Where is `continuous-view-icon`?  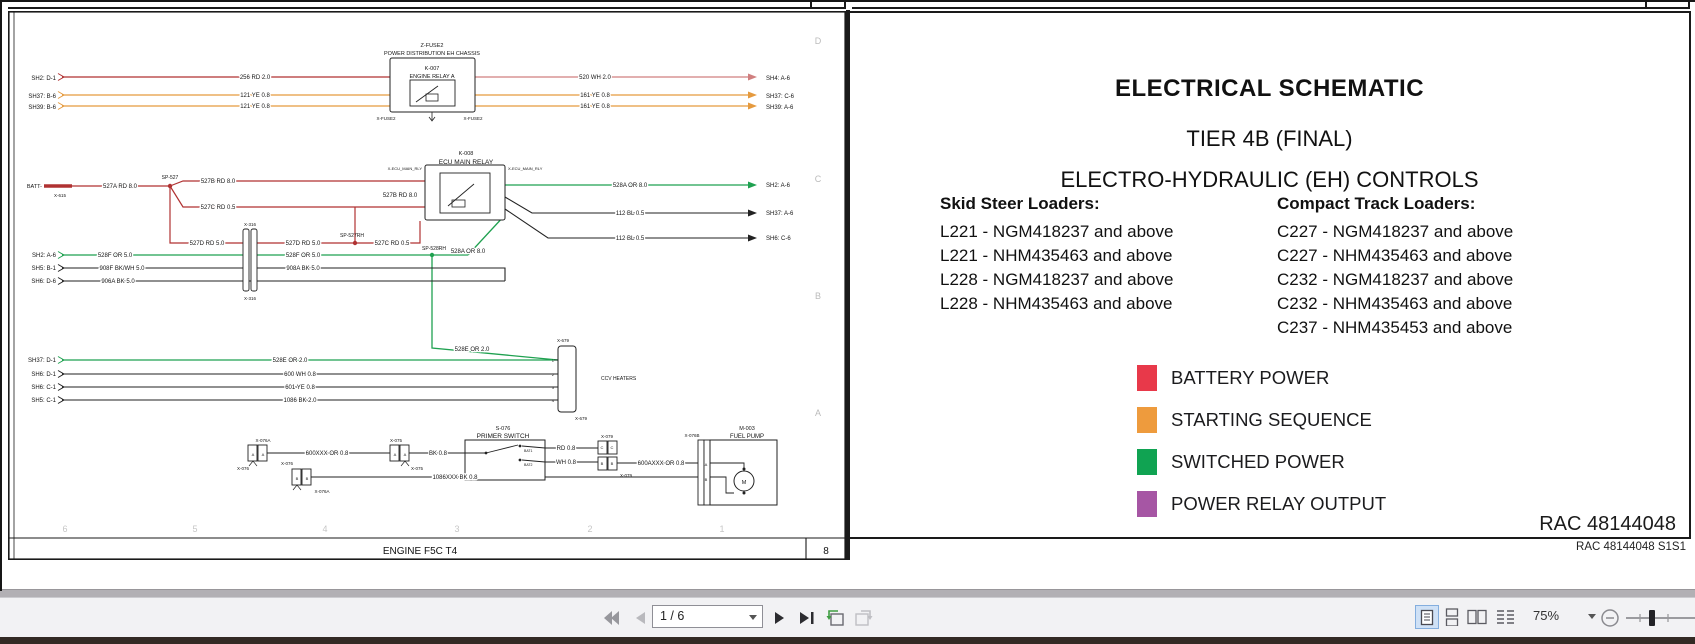
continuous-view-icon is located at coordinates (1452, 617).